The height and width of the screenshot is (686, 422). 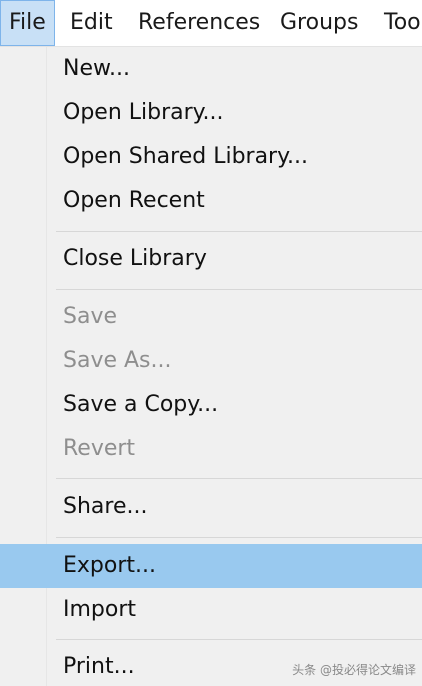 What do you see at coordinates (319, 23) in the screenshot?
I see `menu-groups: Groups` at bounding box center [319, 23].